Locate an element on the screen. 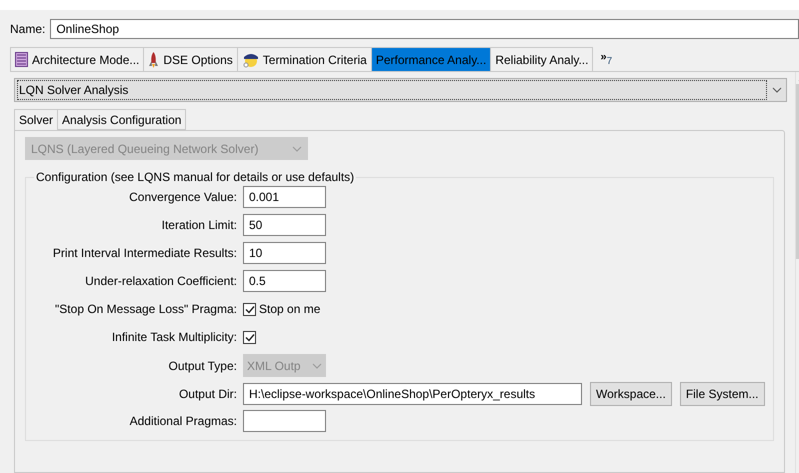 The image size is (799, 473). analysis-dropdown: LQN Solver Analysis is located at coordinates (400, 90).